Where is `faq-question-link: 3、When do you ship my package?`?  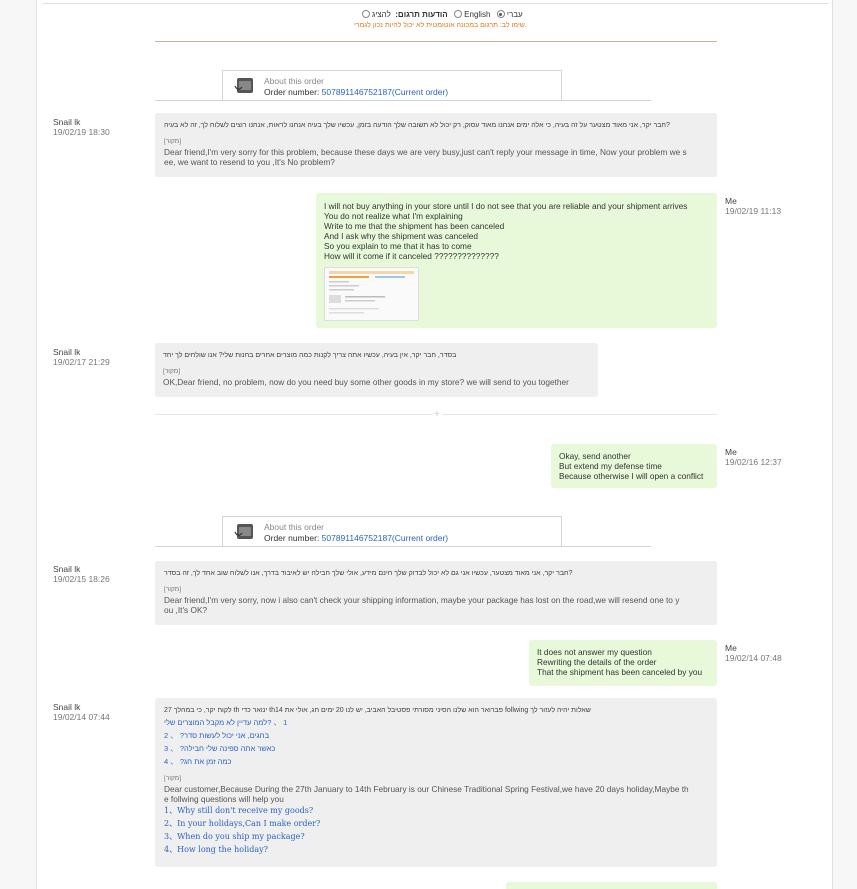
faq-question-link: 3、When do you ship my package? is located at coordinates (436, 836).